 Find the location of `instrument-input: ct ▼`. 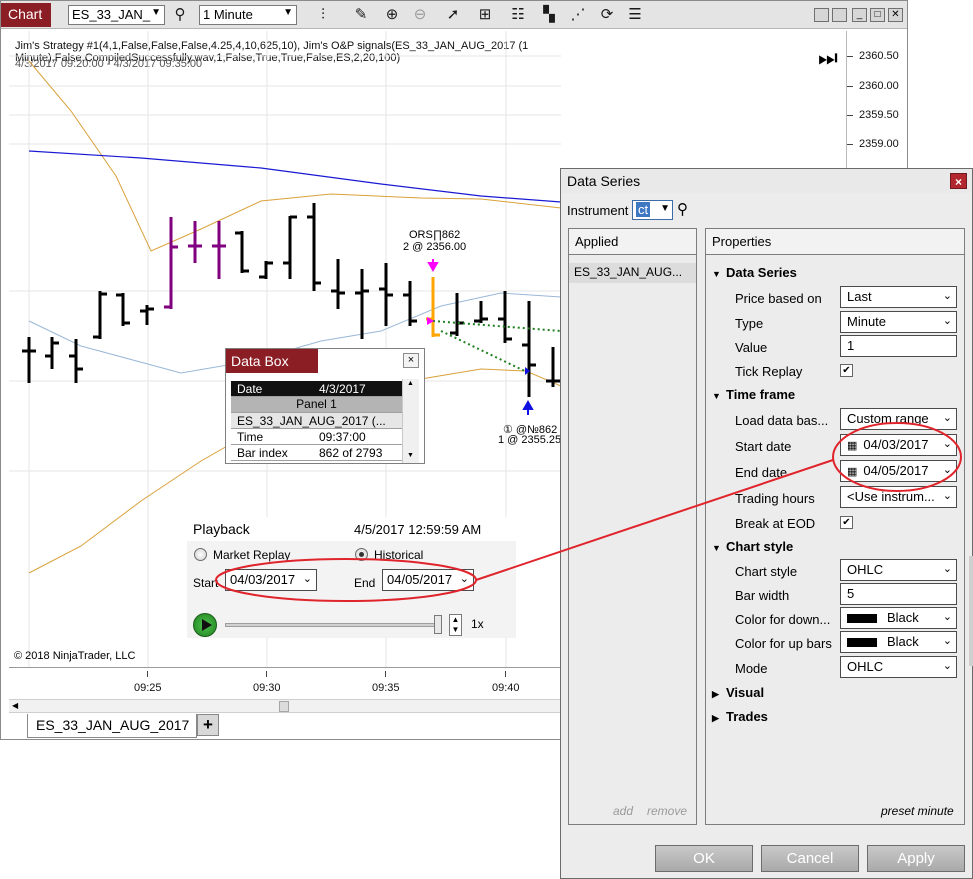

instrument-input: ct ▼ is located at coordinates (652, 210).